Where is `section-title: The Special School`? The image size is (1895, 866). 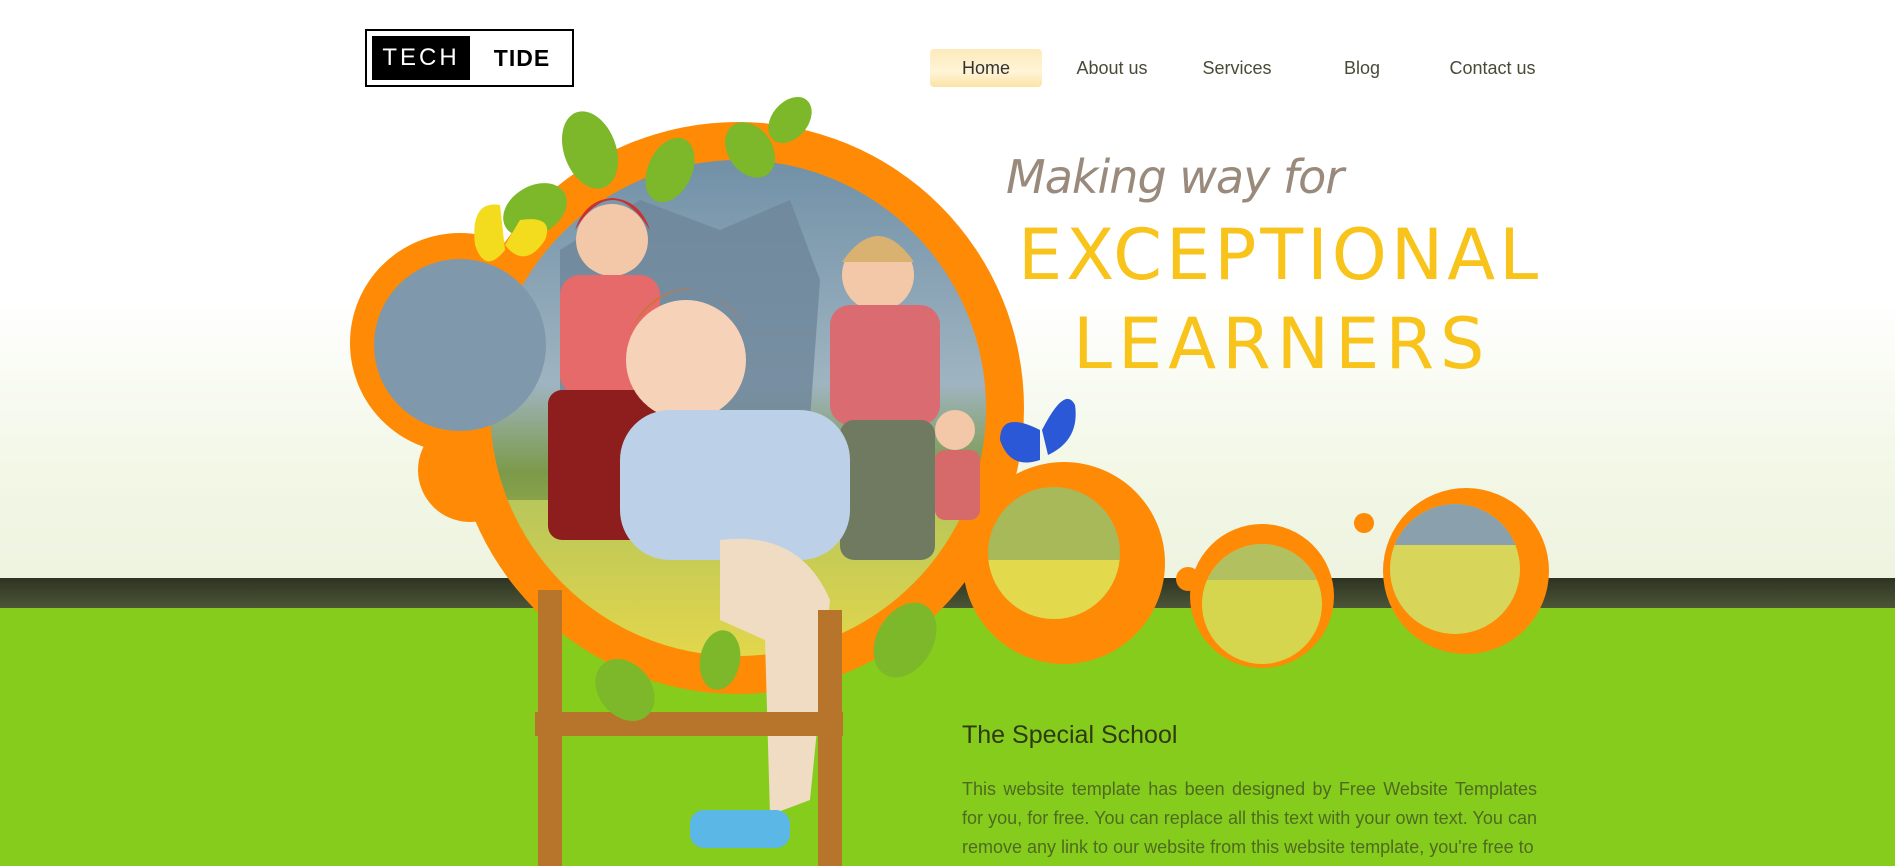
section-title: The Special School is located at coordinates (1070, 735).